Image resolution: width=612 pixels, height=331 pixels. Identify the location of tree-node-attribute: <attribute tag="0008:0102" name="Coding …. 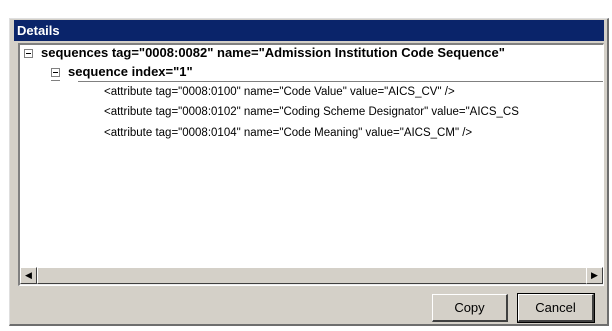
(311, 112).